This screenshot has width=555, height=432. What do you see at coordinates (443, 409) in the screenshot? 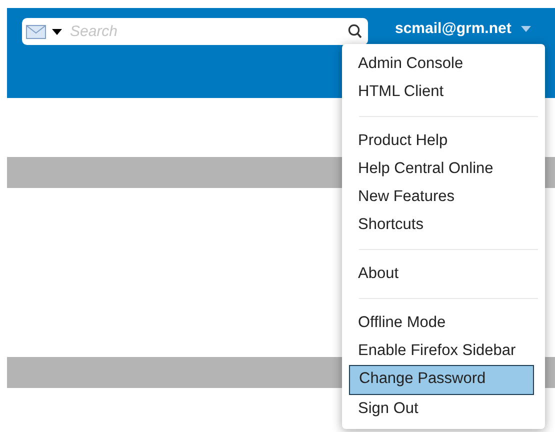
I see `menu-item: Sign Out` at bounding box center [443, 409].